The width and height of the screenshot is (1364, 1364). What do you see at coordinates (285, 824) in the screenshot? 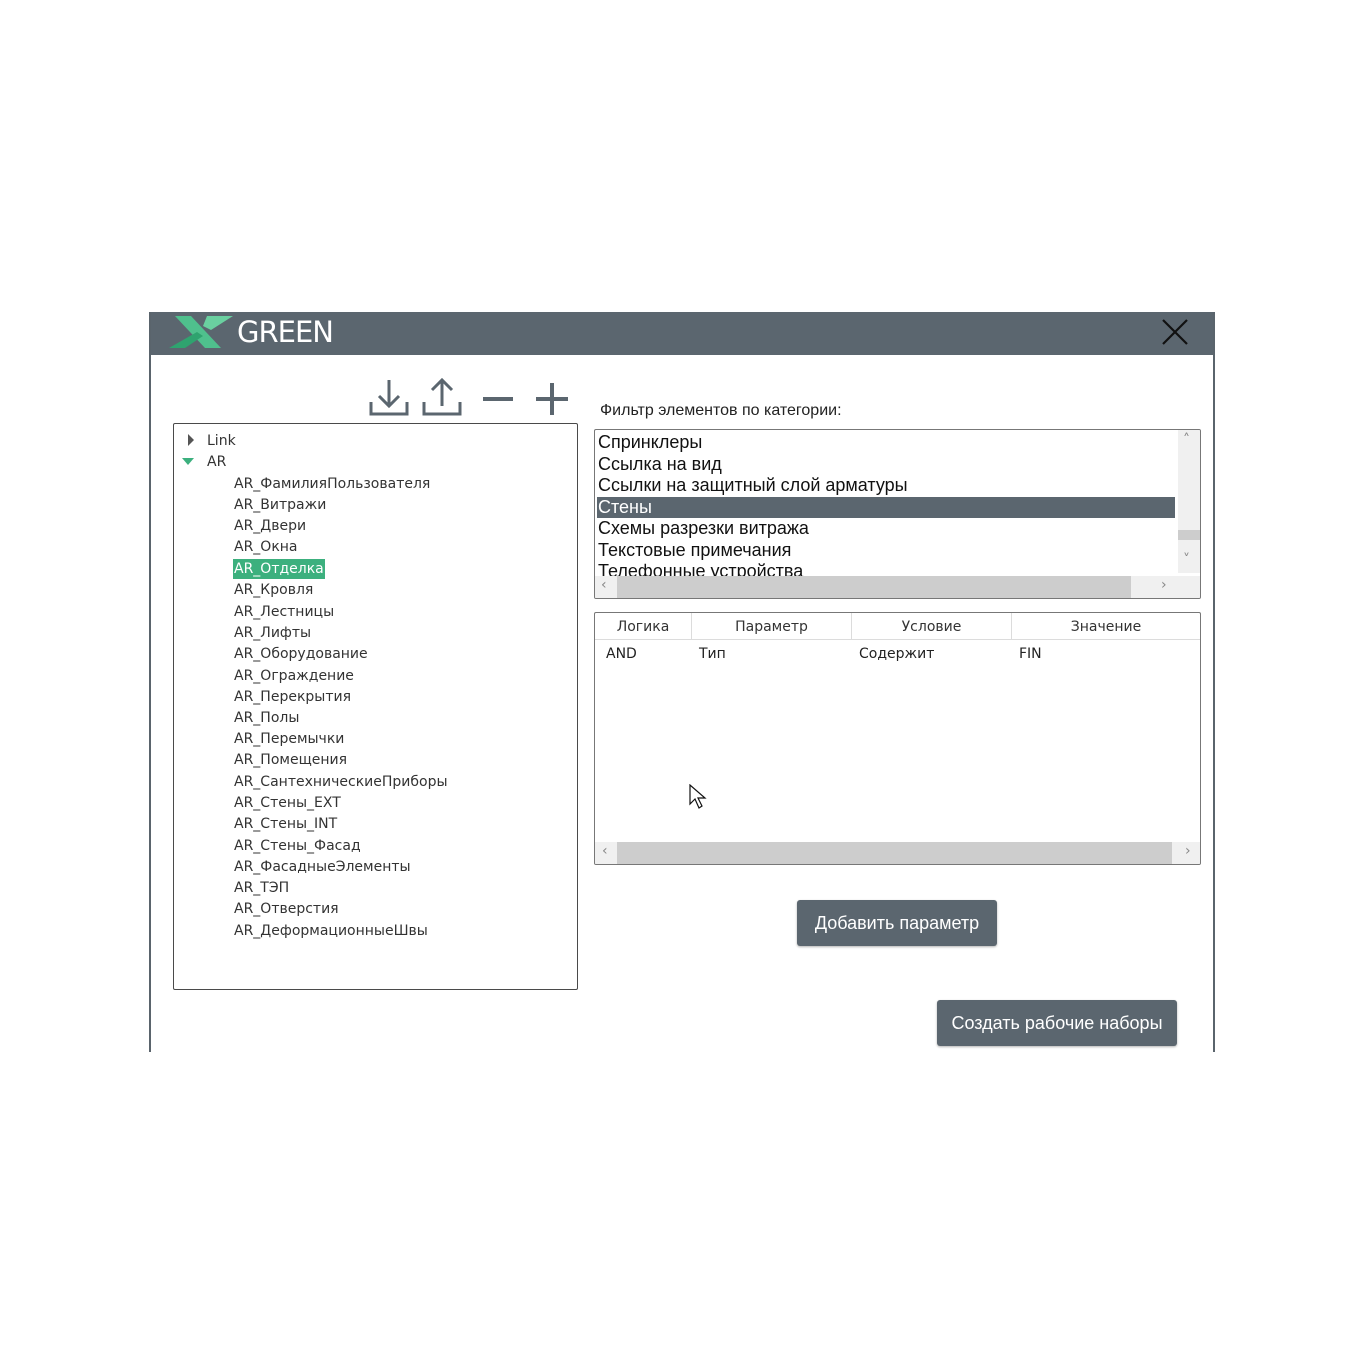
I see `tree-item: AR_Стены_INT` at bounding box center [285, 824].